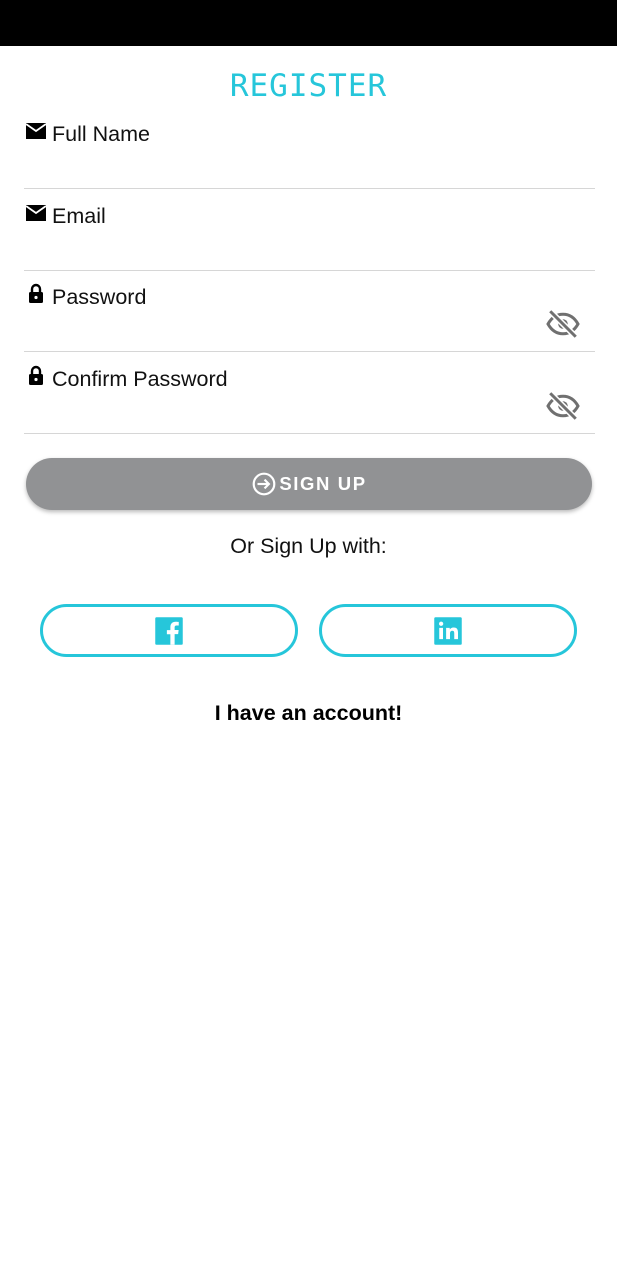 The image size is (617, 1280). What do you see at coordinates (308, 86) in the screenshot?
I see `page-title: REGISTER` at bounding box center [308, 86].